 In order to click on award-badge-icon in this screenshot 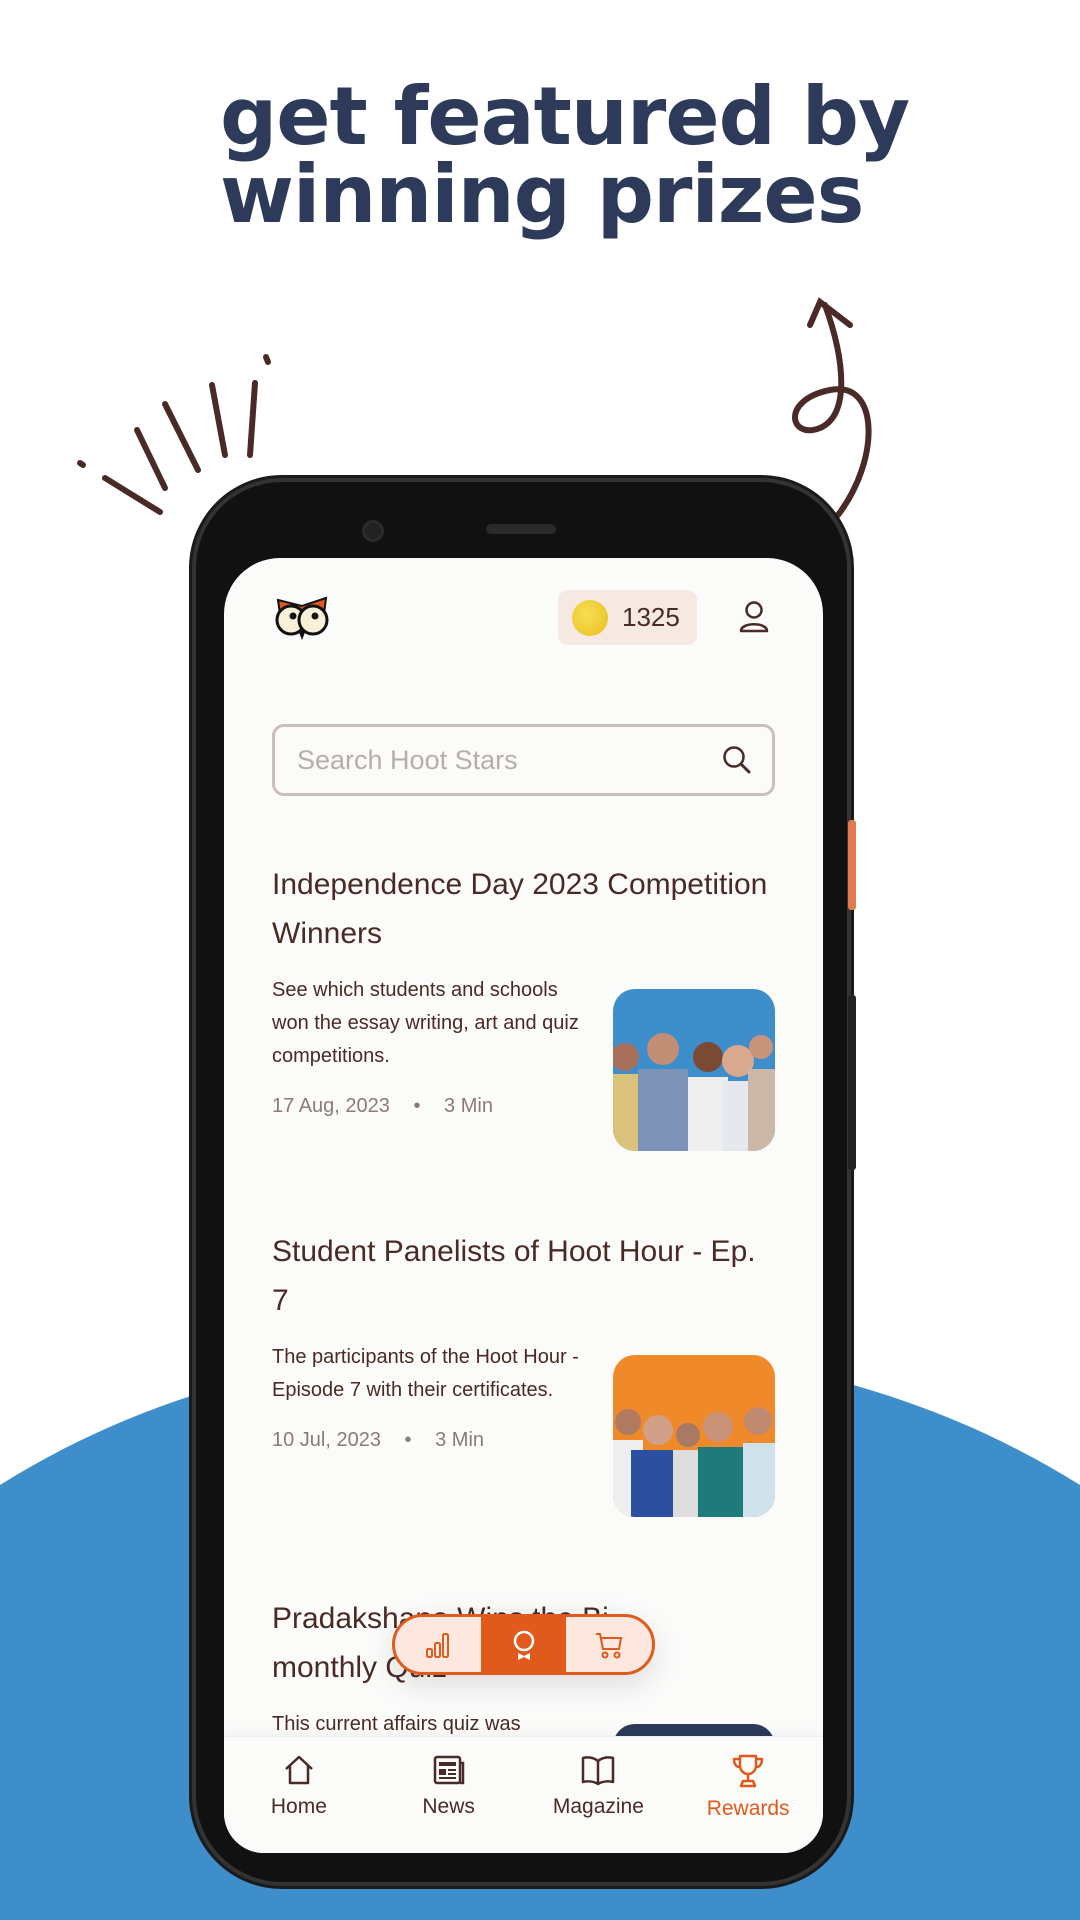, I will do `click(523, 1645)`.